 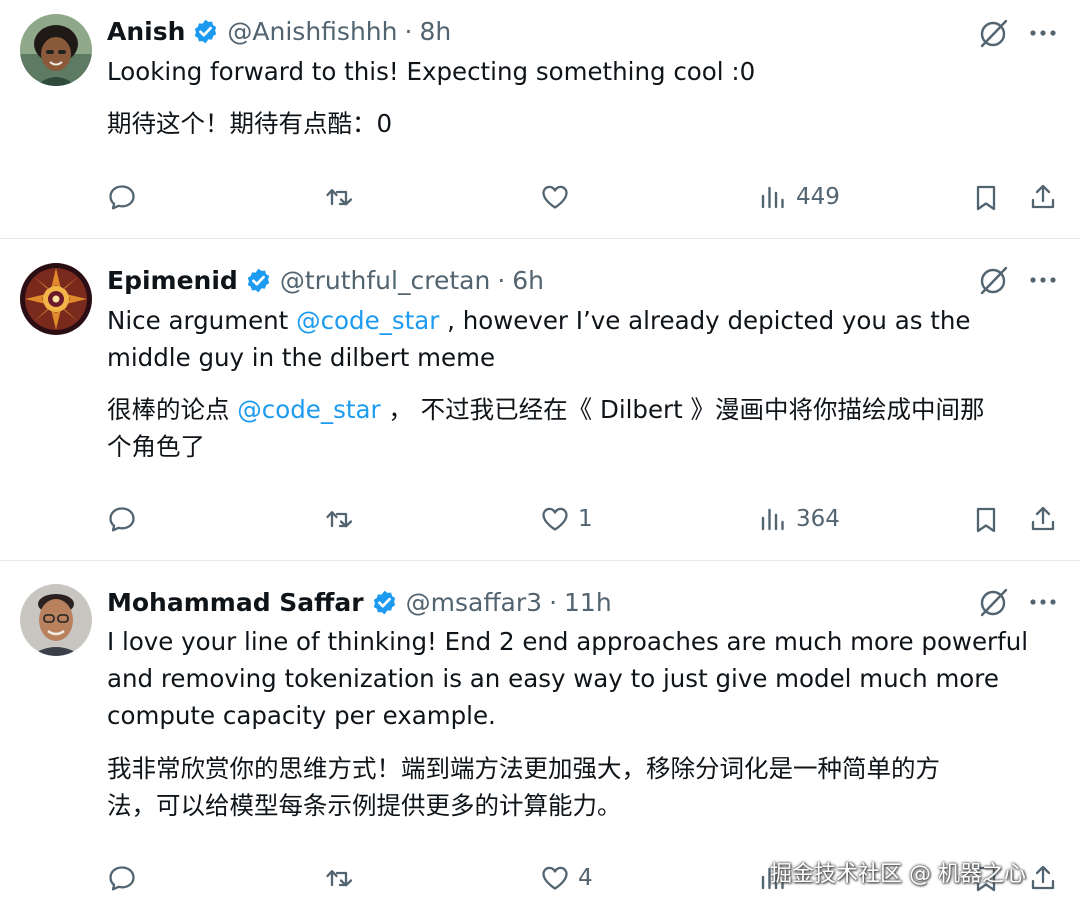 What do you see at coordinates (523, 768) in the screenshot?
I see `text-line: 我非常欣赏你的思维方式！端到端方法更加强大，移除分词化是一种简单的方` at bounding box center [523, 768].